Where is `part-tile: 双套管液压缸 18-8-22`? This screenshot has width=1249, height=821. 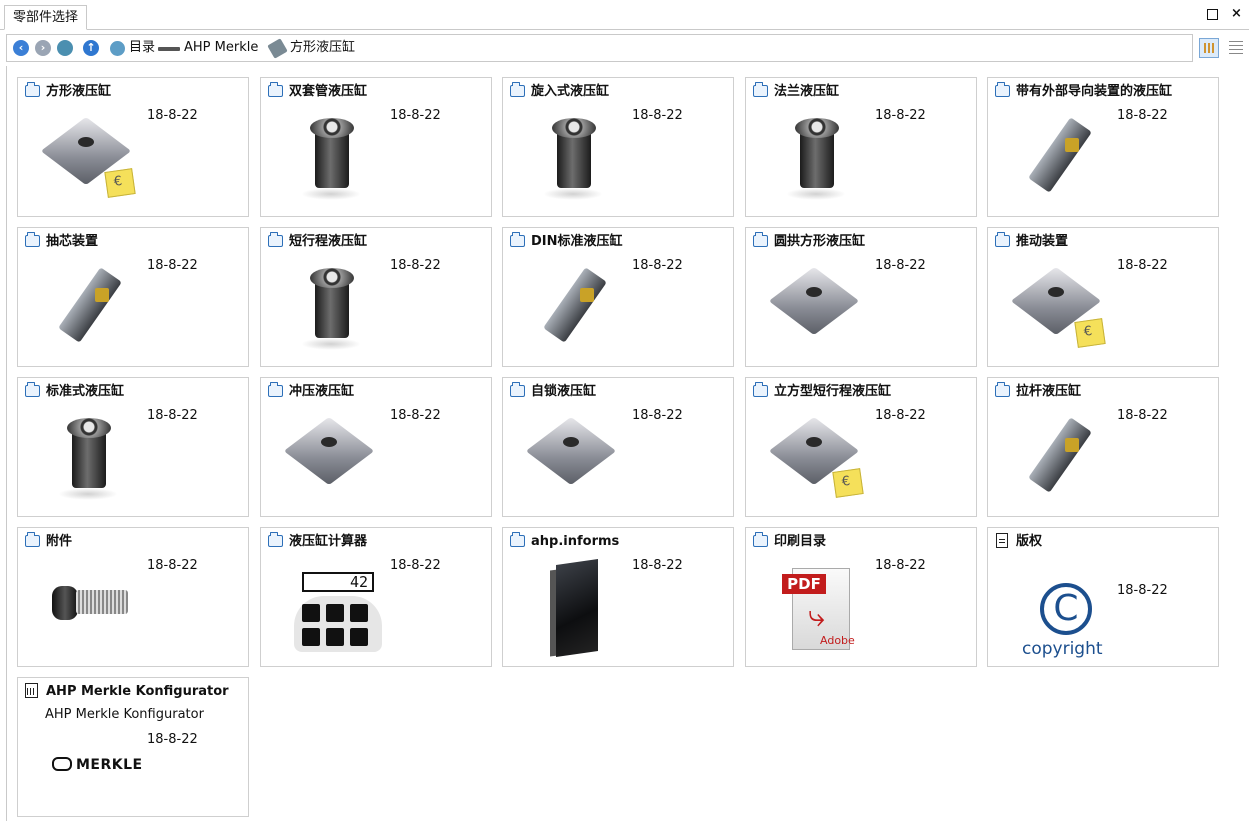
part-tile: 双套管液压缸 18-8-22 is located at coordinates (376, 147).